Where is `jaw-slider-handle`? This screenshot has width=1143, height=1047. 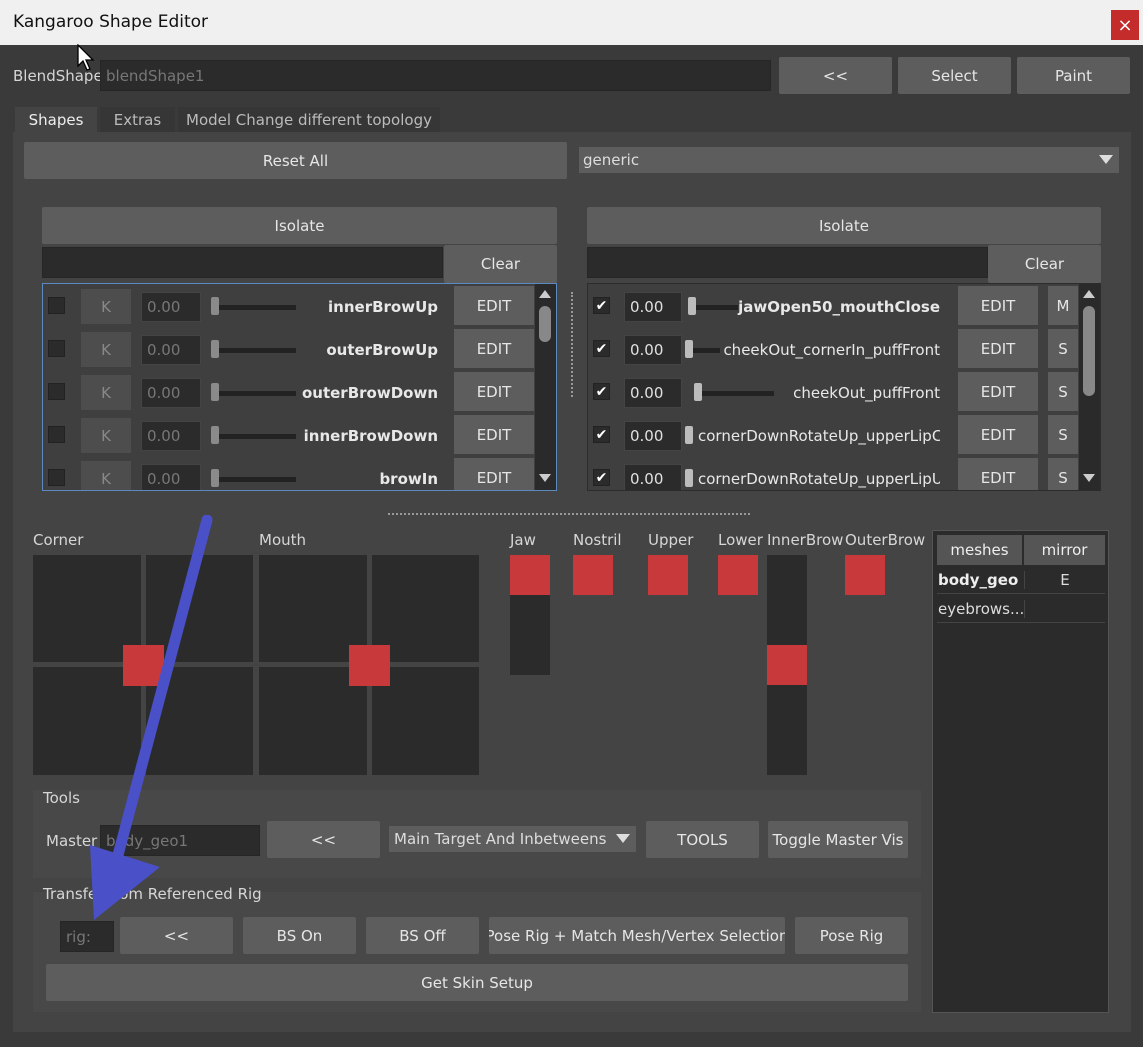 jaw-slider-handle is located at coordinates (530, 575).